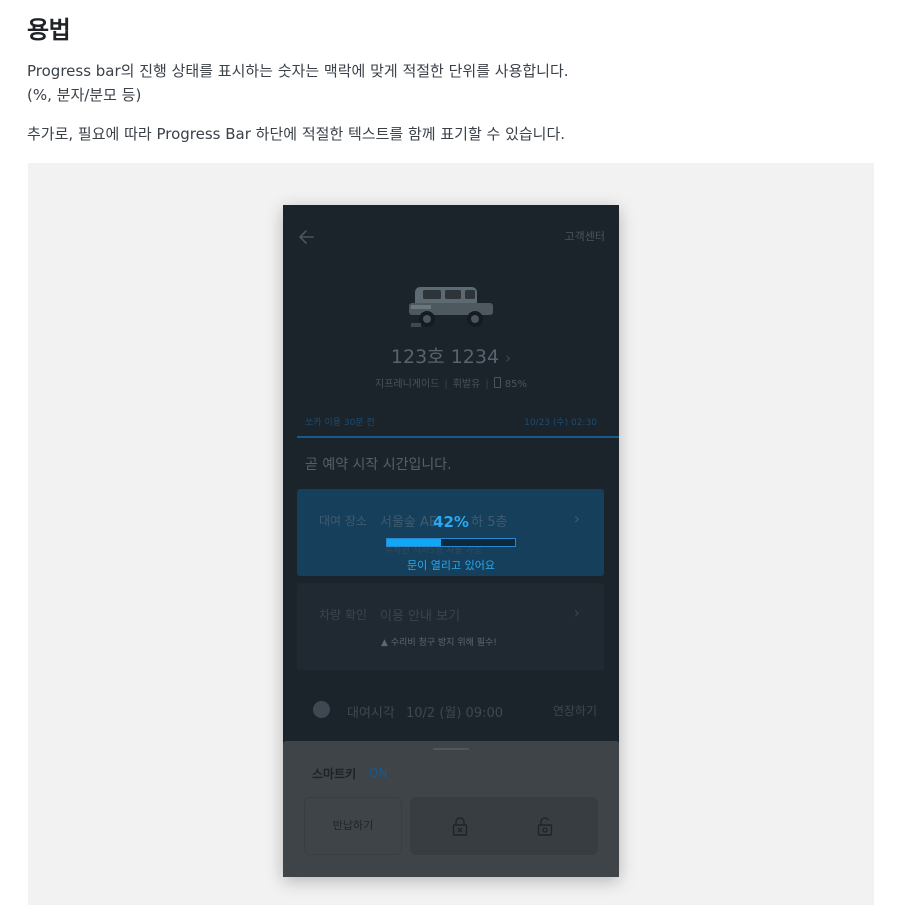 This screenshot has height=905, width=903. I want to click on progress-caption: 문이 열리고 있어요, so click(451, 565).